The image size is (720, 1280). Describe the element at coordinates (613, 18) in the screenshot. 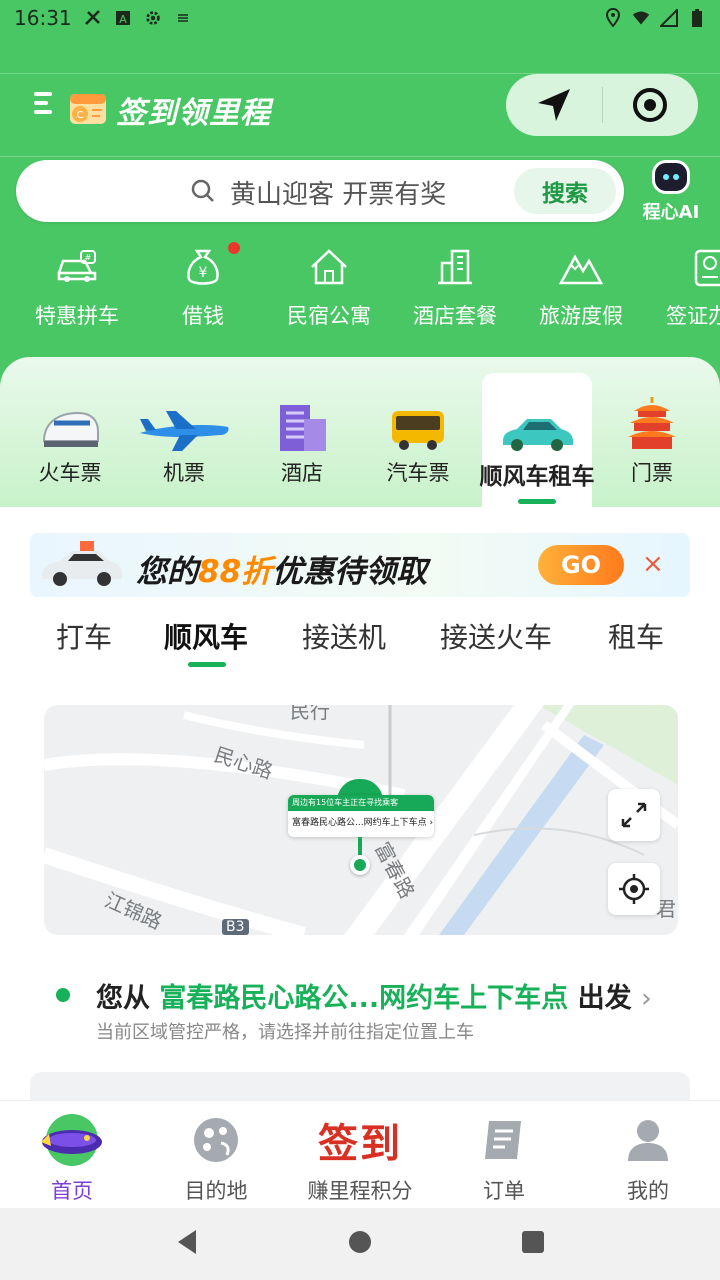

I see `location-icon` at that location.